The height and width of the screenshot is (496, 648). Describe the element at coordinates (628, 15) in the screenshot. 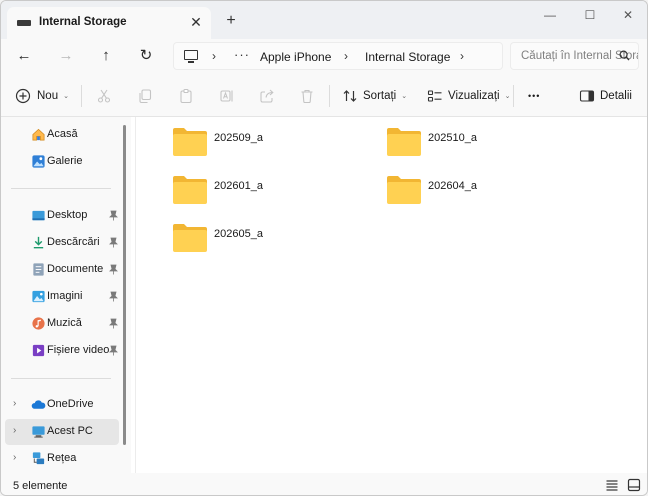

I see `close-window-button: ✕` at that location.